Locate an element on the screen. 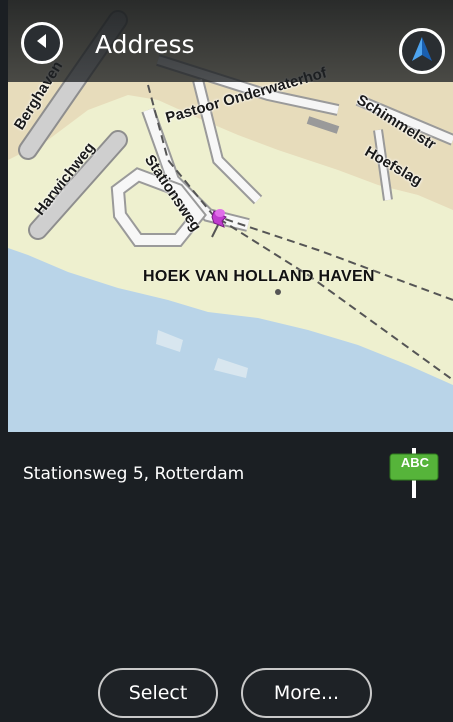  place-label: HOEK VAN HOLLAND HAVEN is located at coordinates (259, 276).